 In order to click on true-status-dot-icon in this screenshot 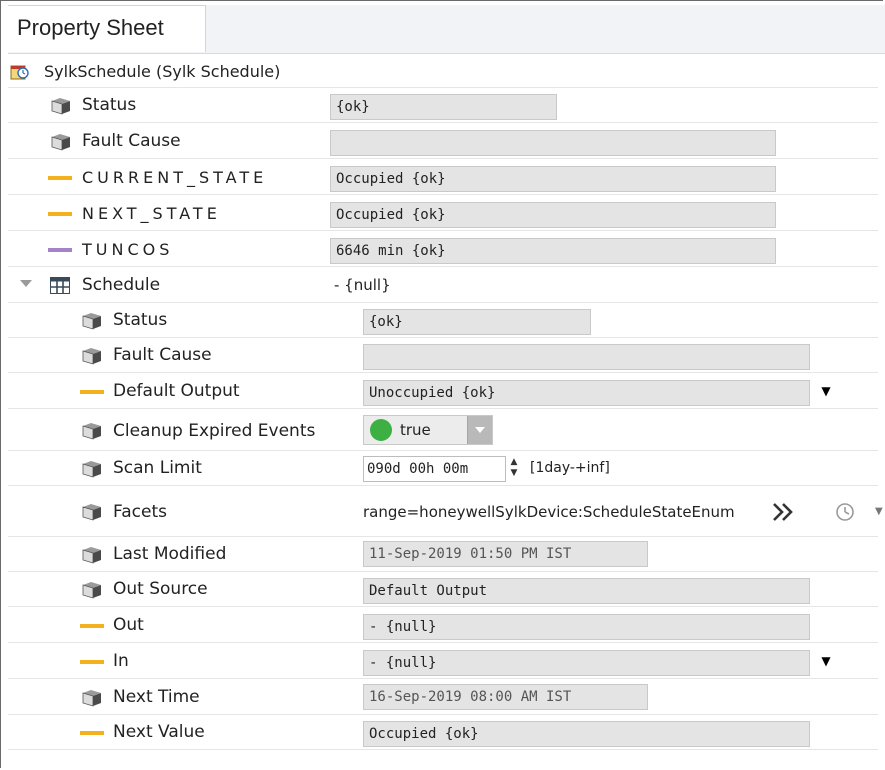, I will do `click(381, 430)`.